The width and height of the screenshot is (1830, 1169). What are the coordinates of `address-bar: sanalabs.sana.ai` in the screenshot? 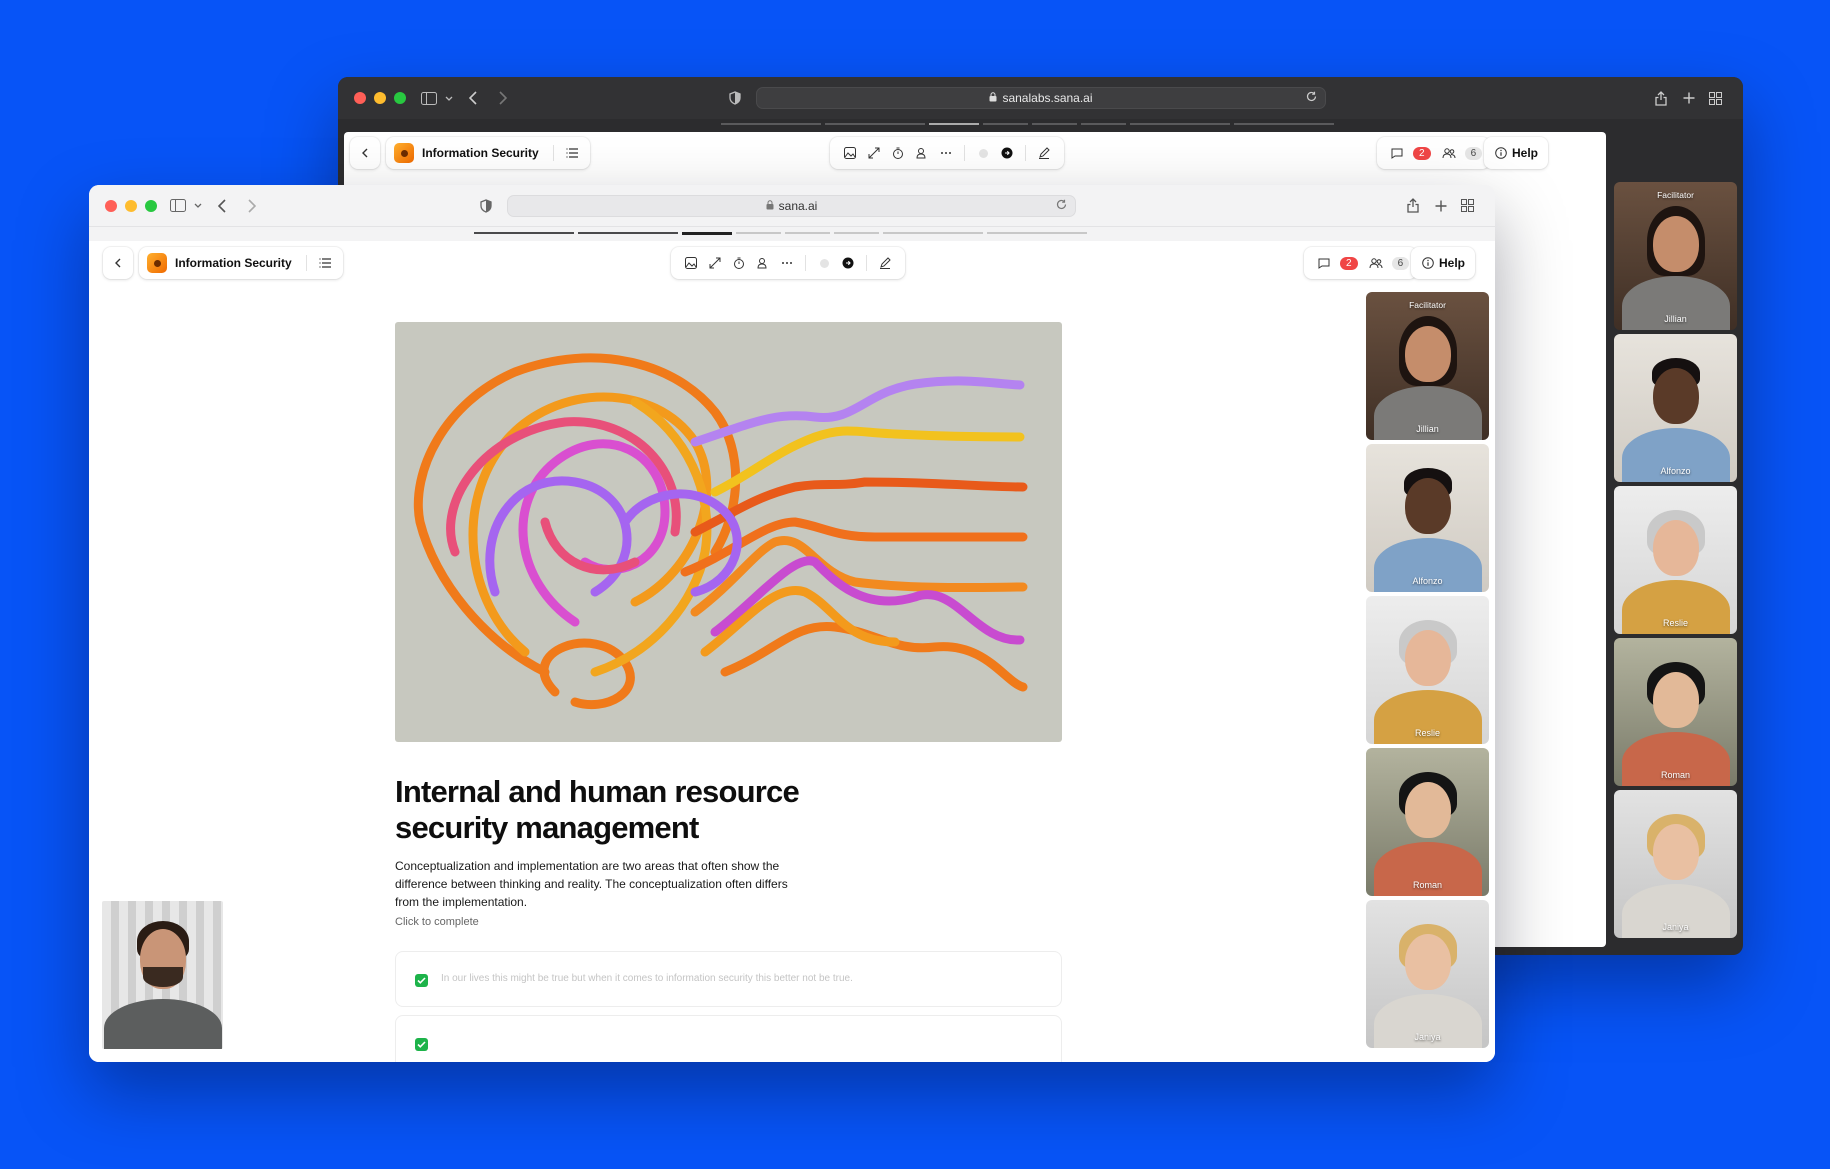 It's located at (1041, 98).